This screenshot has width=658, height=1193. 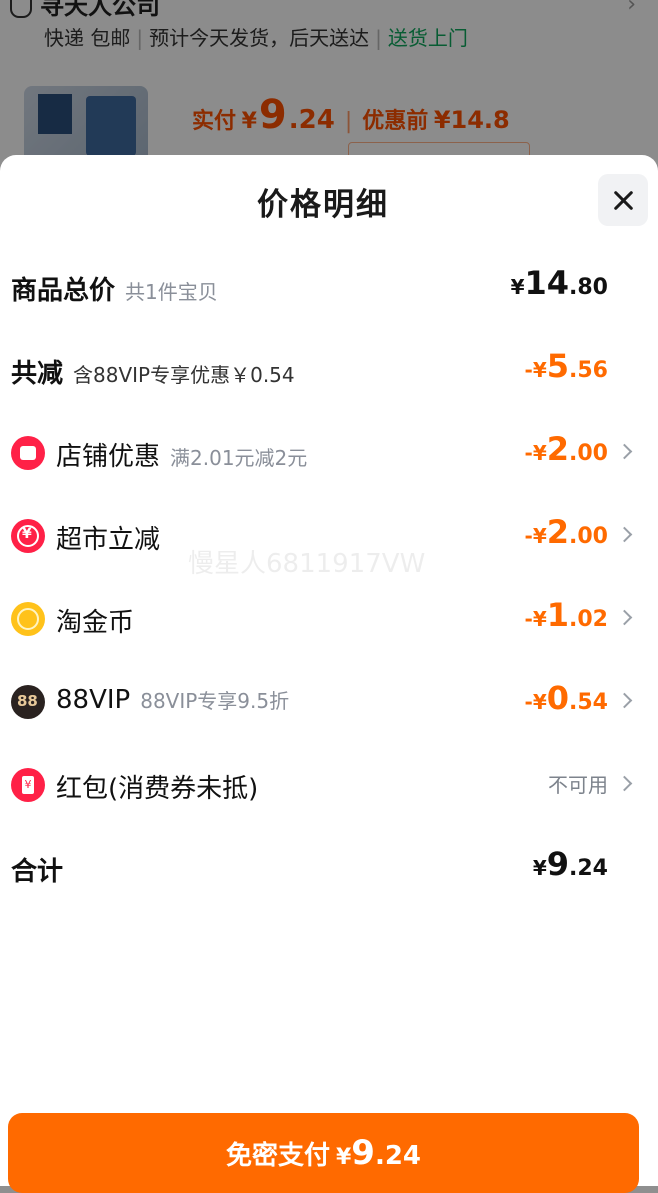 I want to click on vip-label: 88VIP, so click(x=93, y=700).